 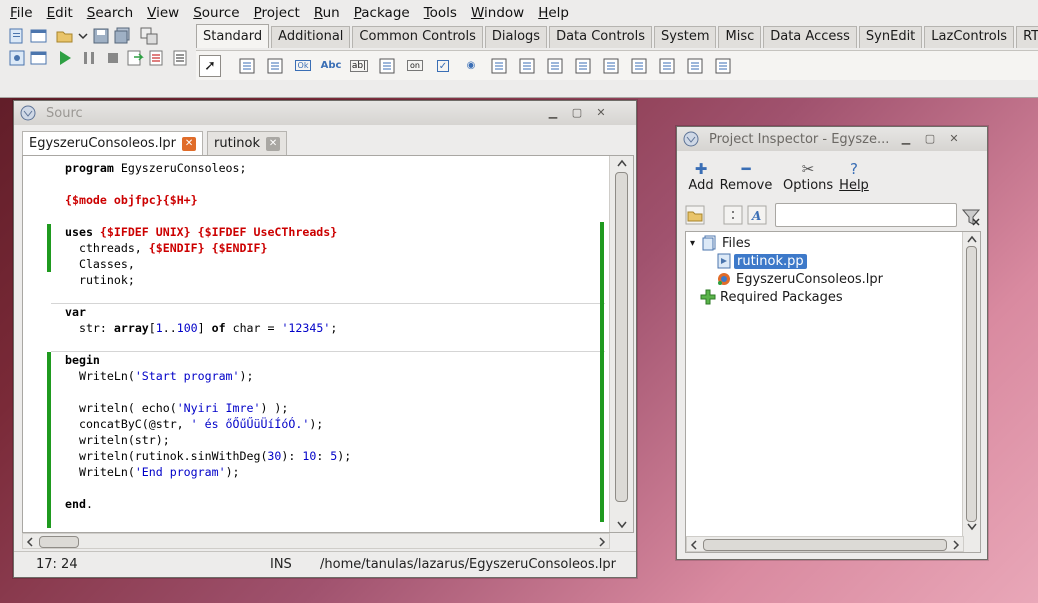 What do you see at coordinates (83, 36) in the screenshot?
I see `chevron-down-icon` at bounding box center [83, 36].